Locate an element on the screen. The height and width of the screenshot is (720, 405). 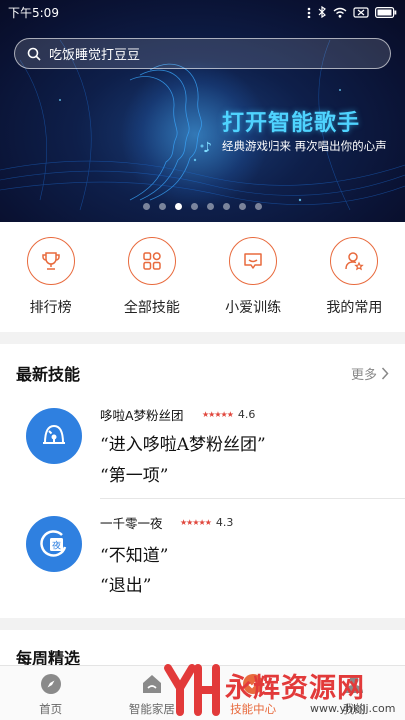
tab-smart-home: 智能家居 is located at coordinates (151, 693).